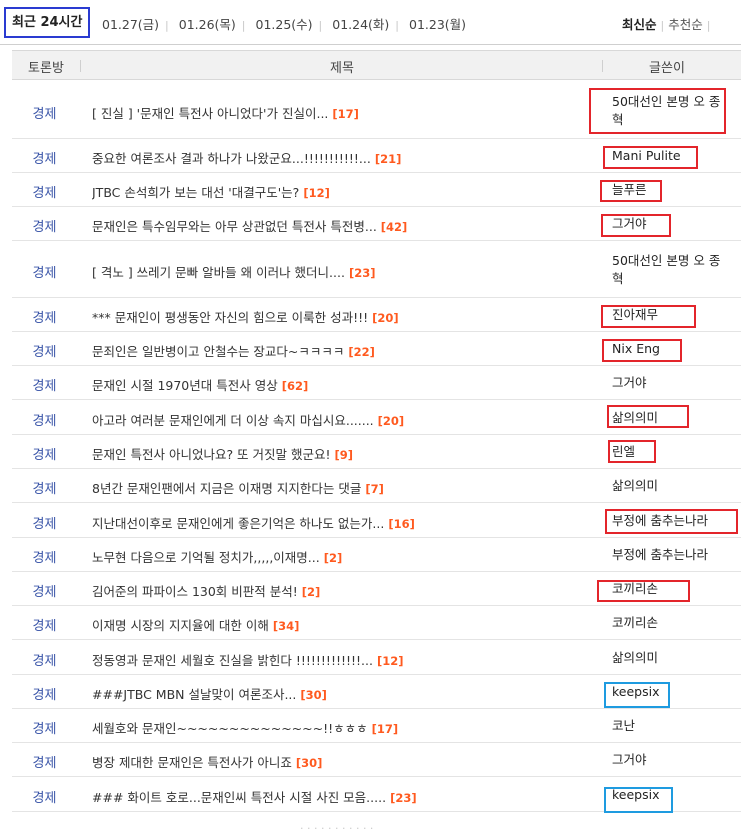  Describe the element at coordinates (180, 625) in the screenshot. I see `post-title-link: 이재명 시장의 지지율에 대한 이해` at that location.